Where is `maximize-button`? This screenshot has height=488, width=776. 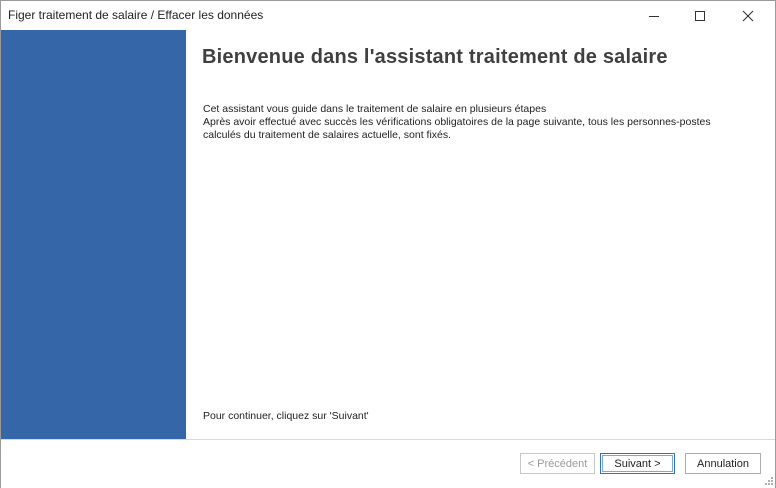
maximize-button is located at coordinates (700, 15).